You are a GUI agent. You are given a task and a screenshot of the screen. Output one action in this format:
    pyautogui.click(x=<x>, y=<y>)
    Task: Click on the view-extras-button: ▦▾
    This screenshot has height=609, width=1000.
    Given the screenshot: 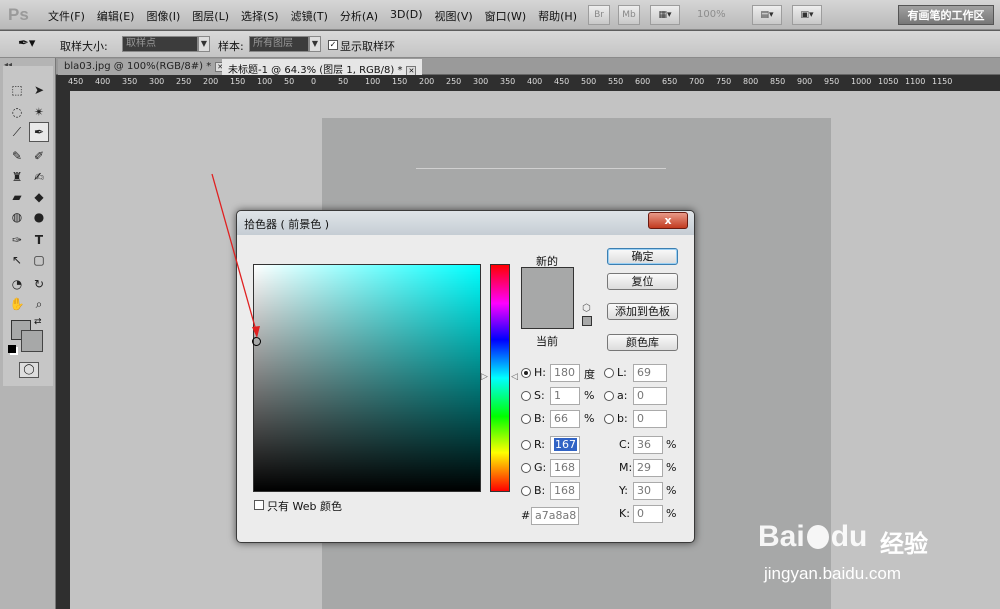 What is the action you would take?
    pyautogui.click(x=665, y=15)
    